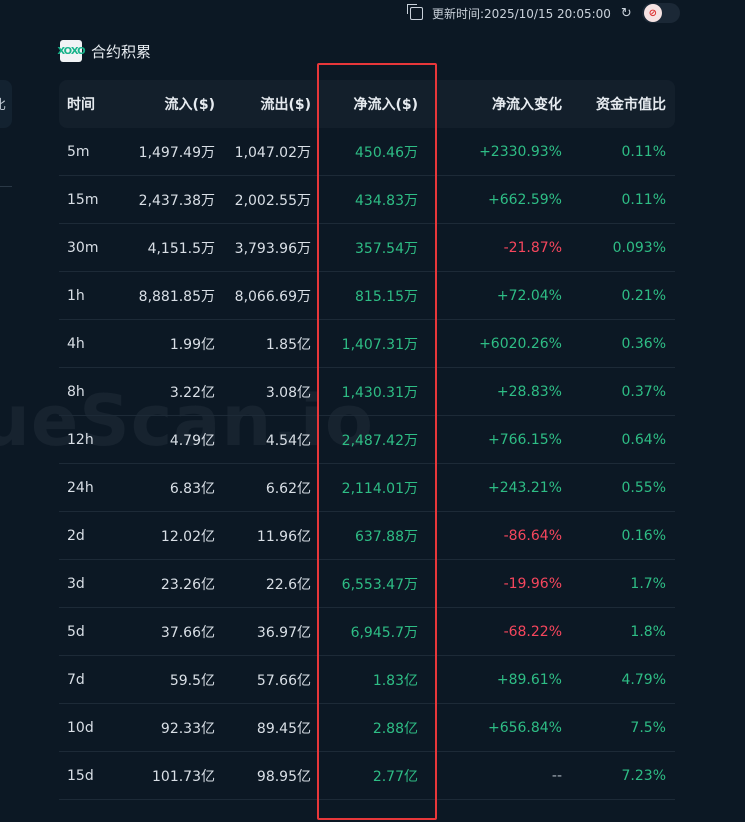 Image resolution: width=745 pixels, height=822 pixels. What do you see at coordinates (618, 487) in the screenshot?
I see `cell-ratio: 0.55%` at bounding box center [618, 487].